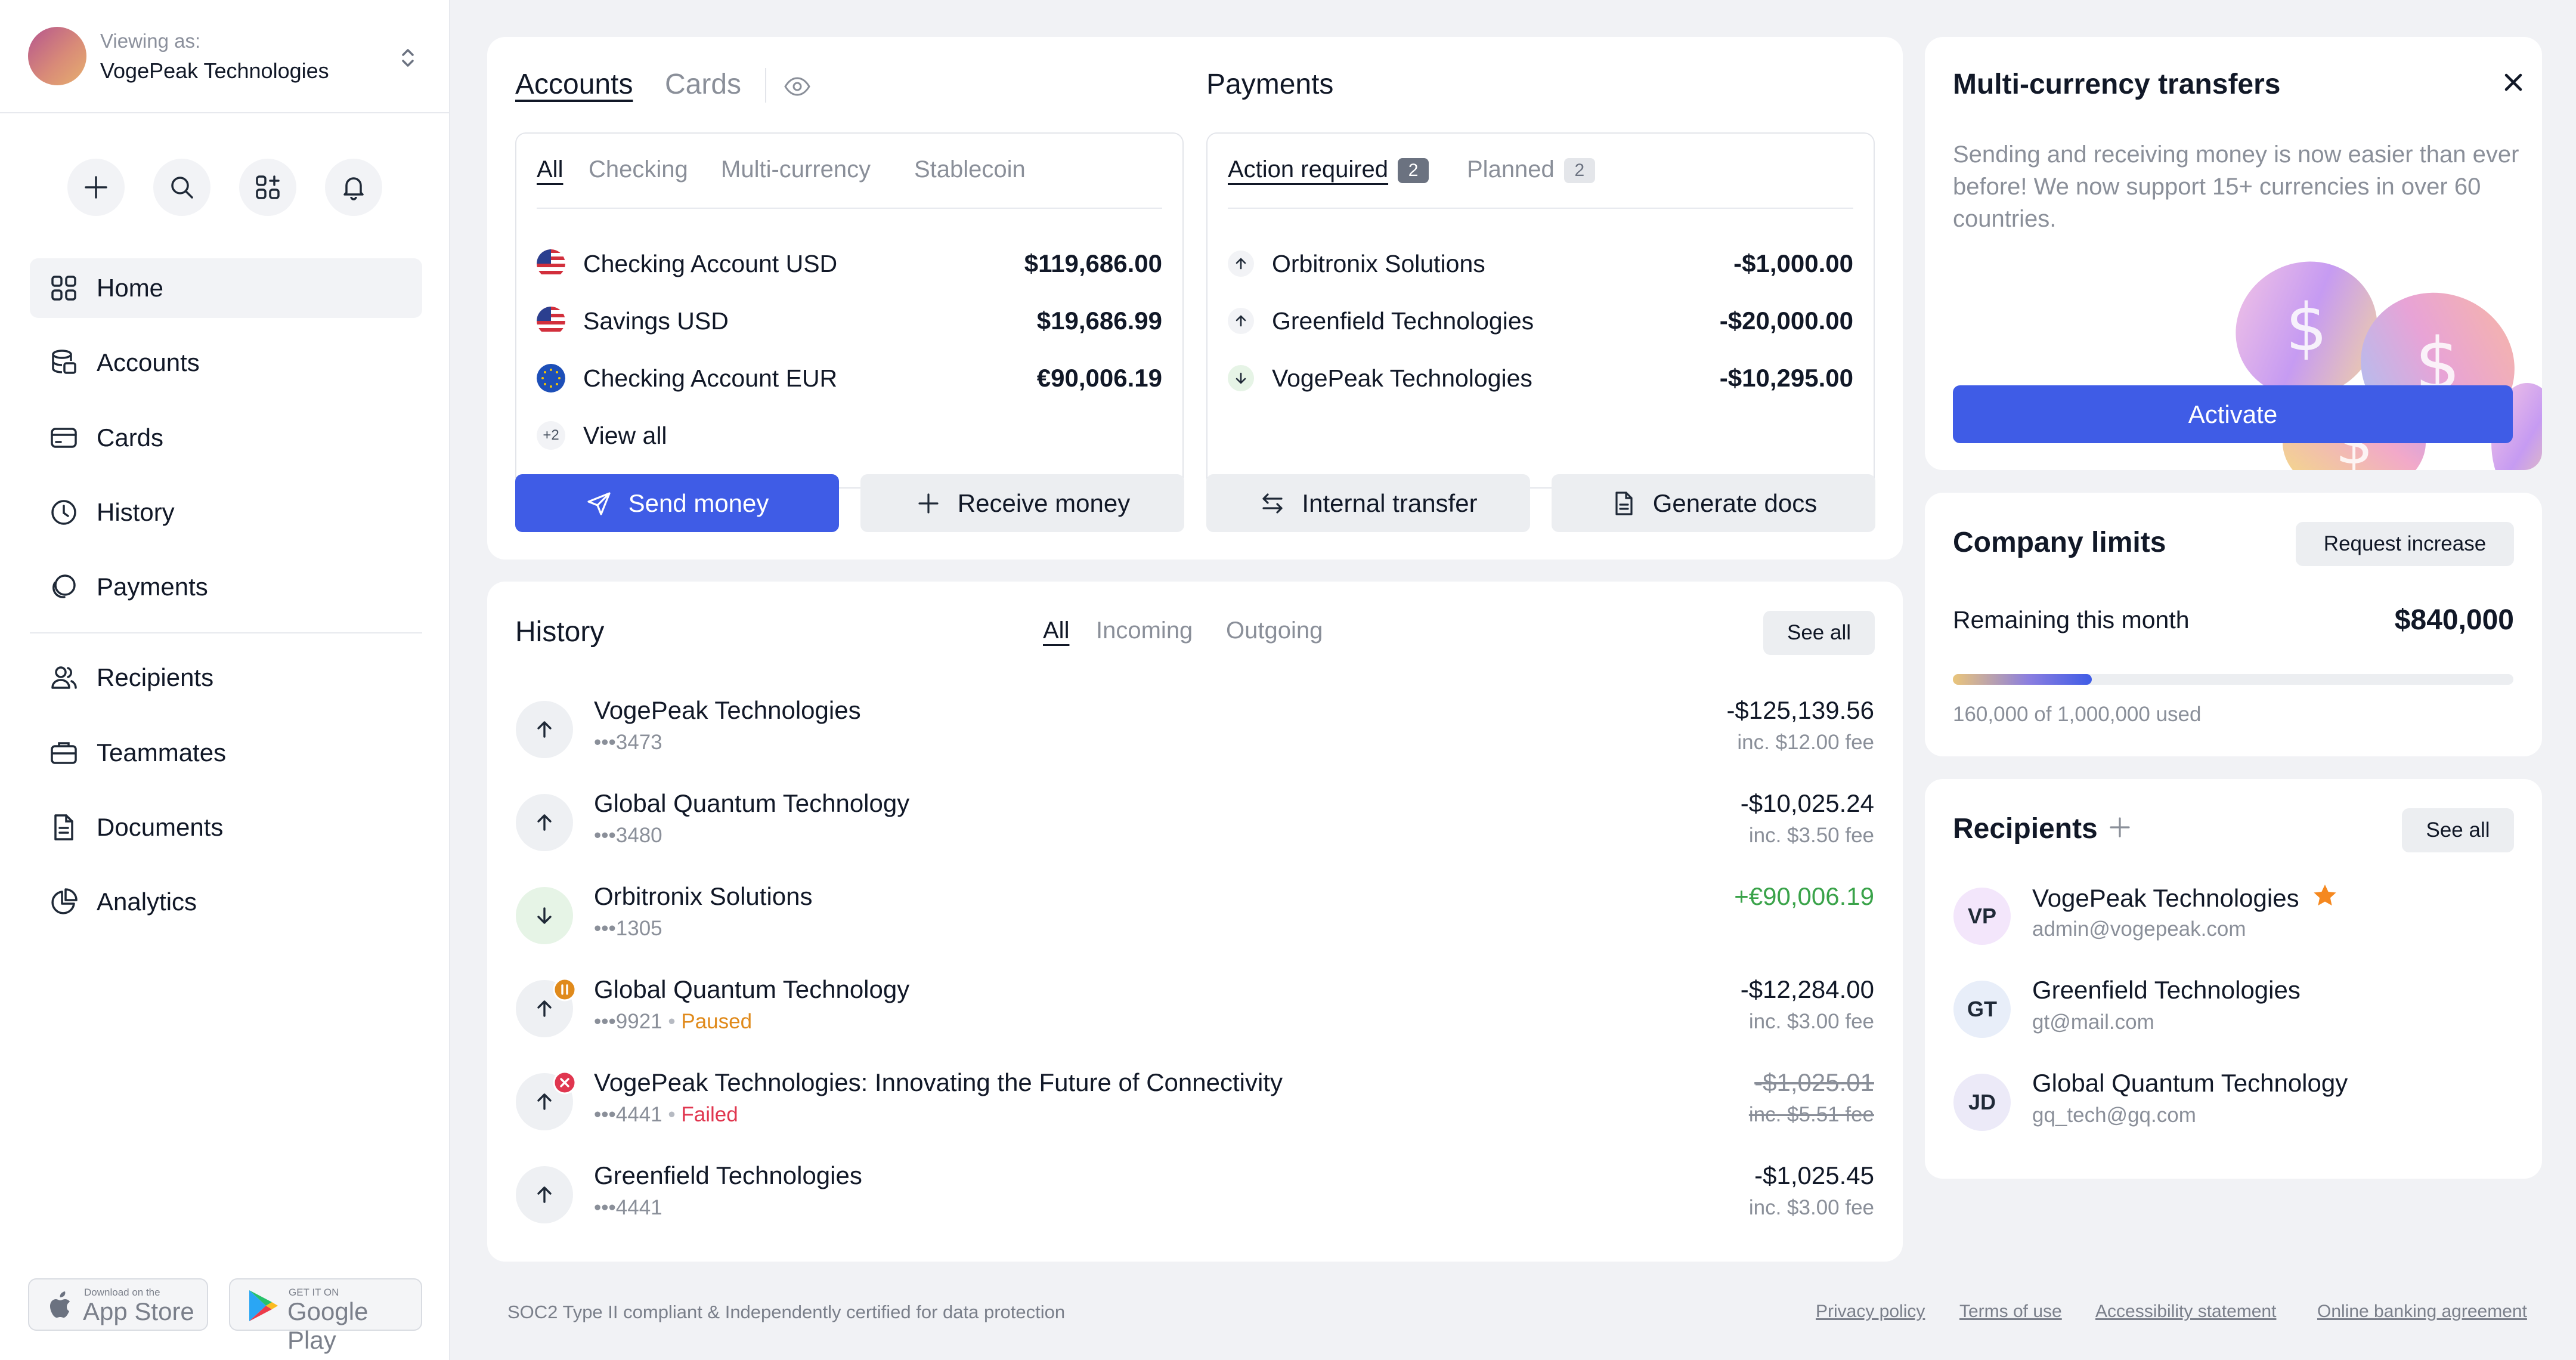  What do you see at coordinates (2071, 619) in the screenshot?
I see `remaining-label: Remaining this month` at bounding box center [2071, 619].